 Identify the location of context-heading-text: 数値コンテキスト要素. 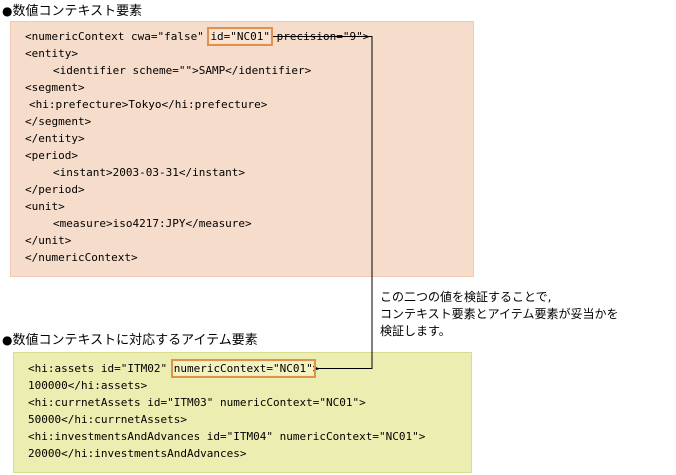
(77, 11).